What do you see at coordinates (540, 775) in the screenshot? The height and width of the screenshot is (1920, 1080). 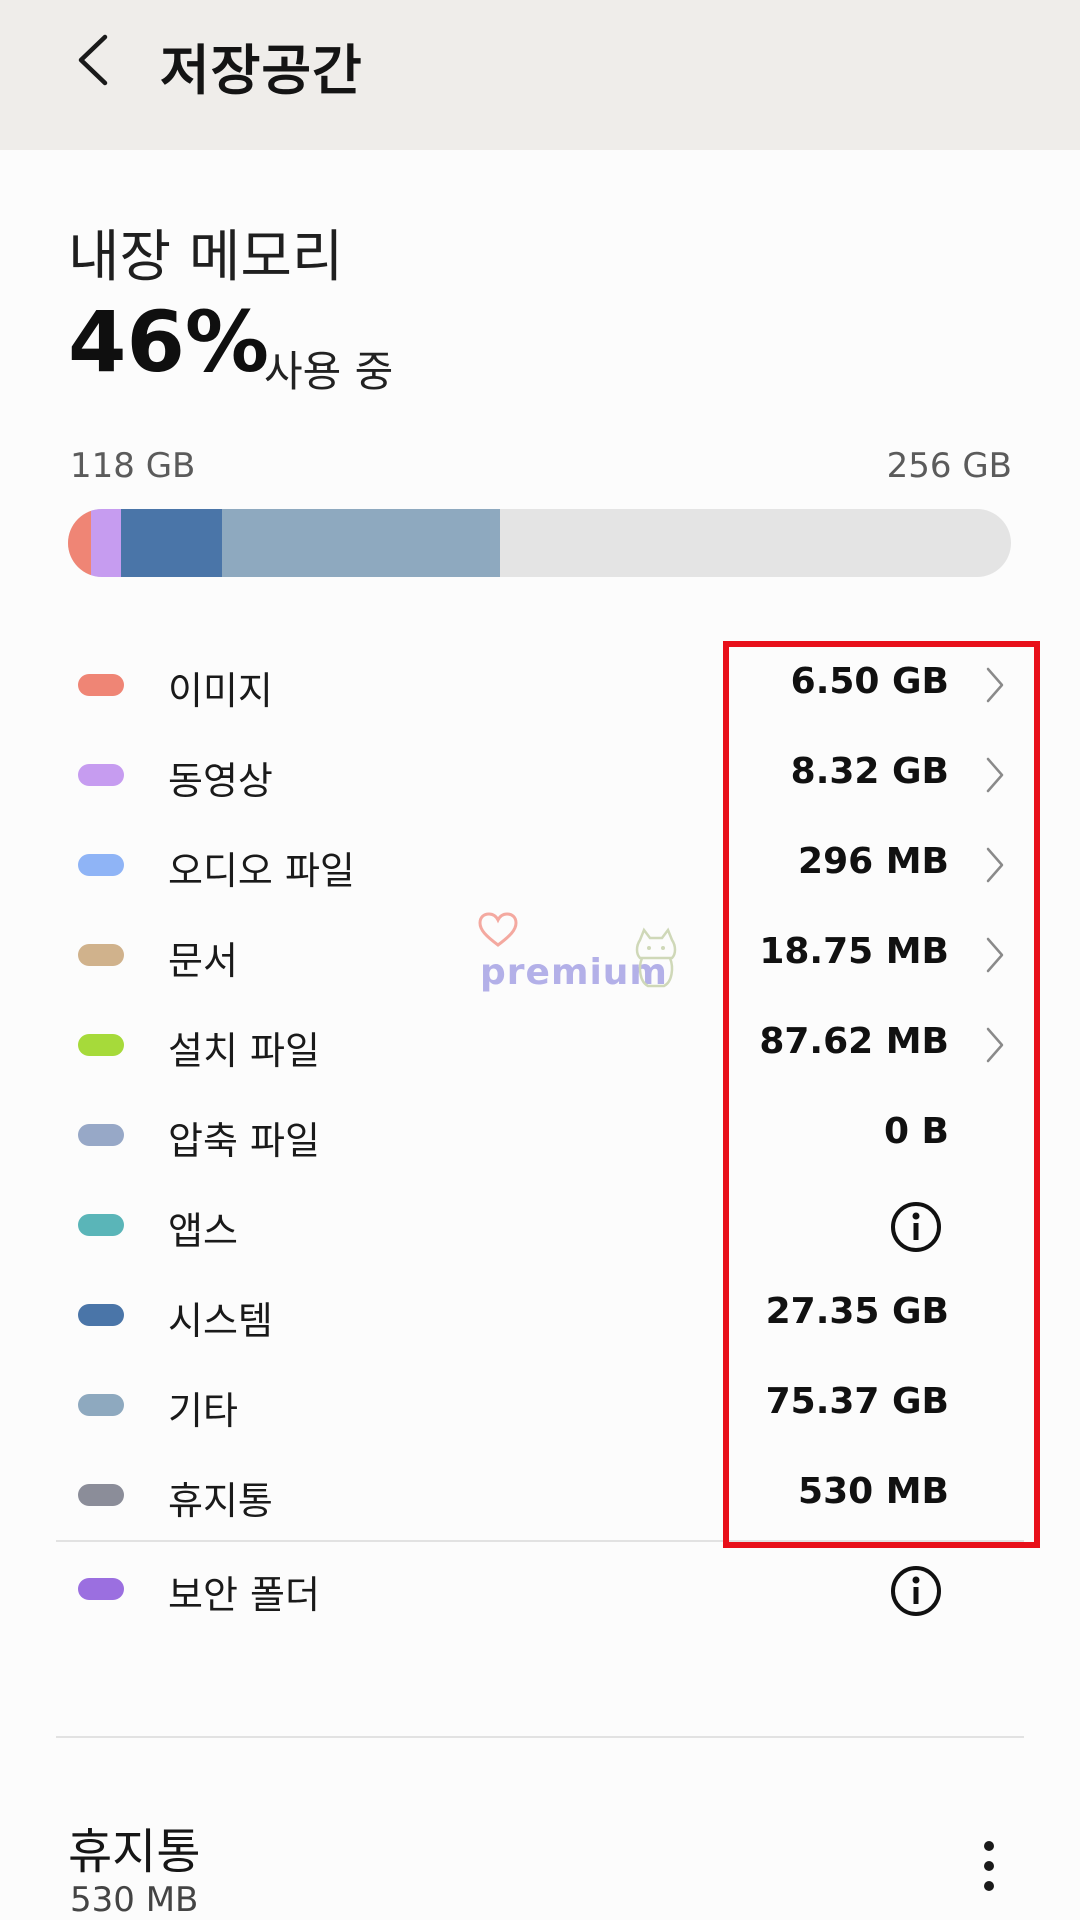 I see `category-row: 동영상 8.32 GB` at bounding box center [540, 775].